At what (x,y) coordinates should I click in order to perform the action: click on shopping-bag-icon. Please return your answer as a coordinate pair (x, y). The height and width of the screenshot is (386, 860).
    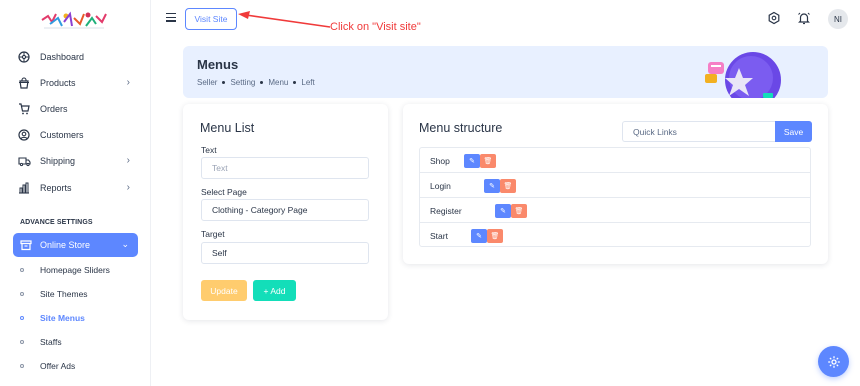
    Looking at the image, I should click on (24, 83).